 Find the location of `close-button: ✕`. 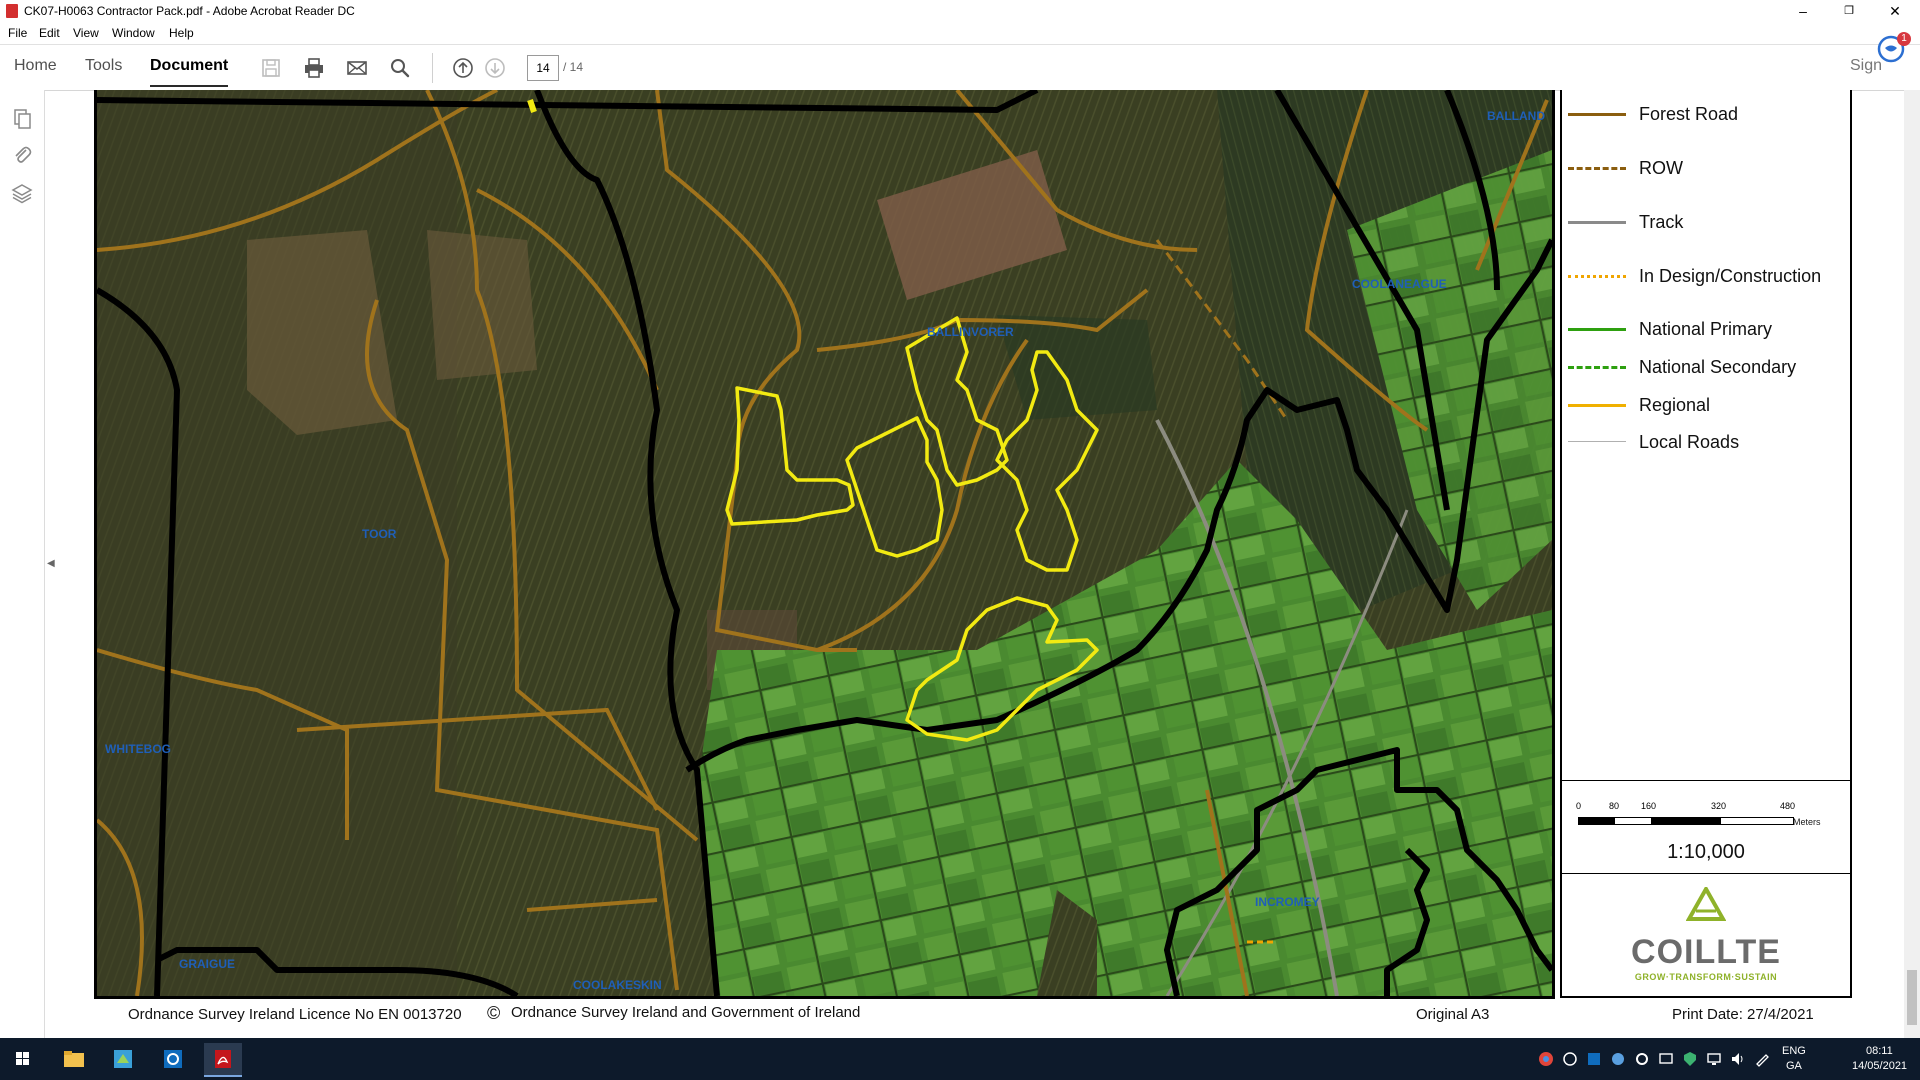

close-button: ✕ is located at coordinates (1895, 12).